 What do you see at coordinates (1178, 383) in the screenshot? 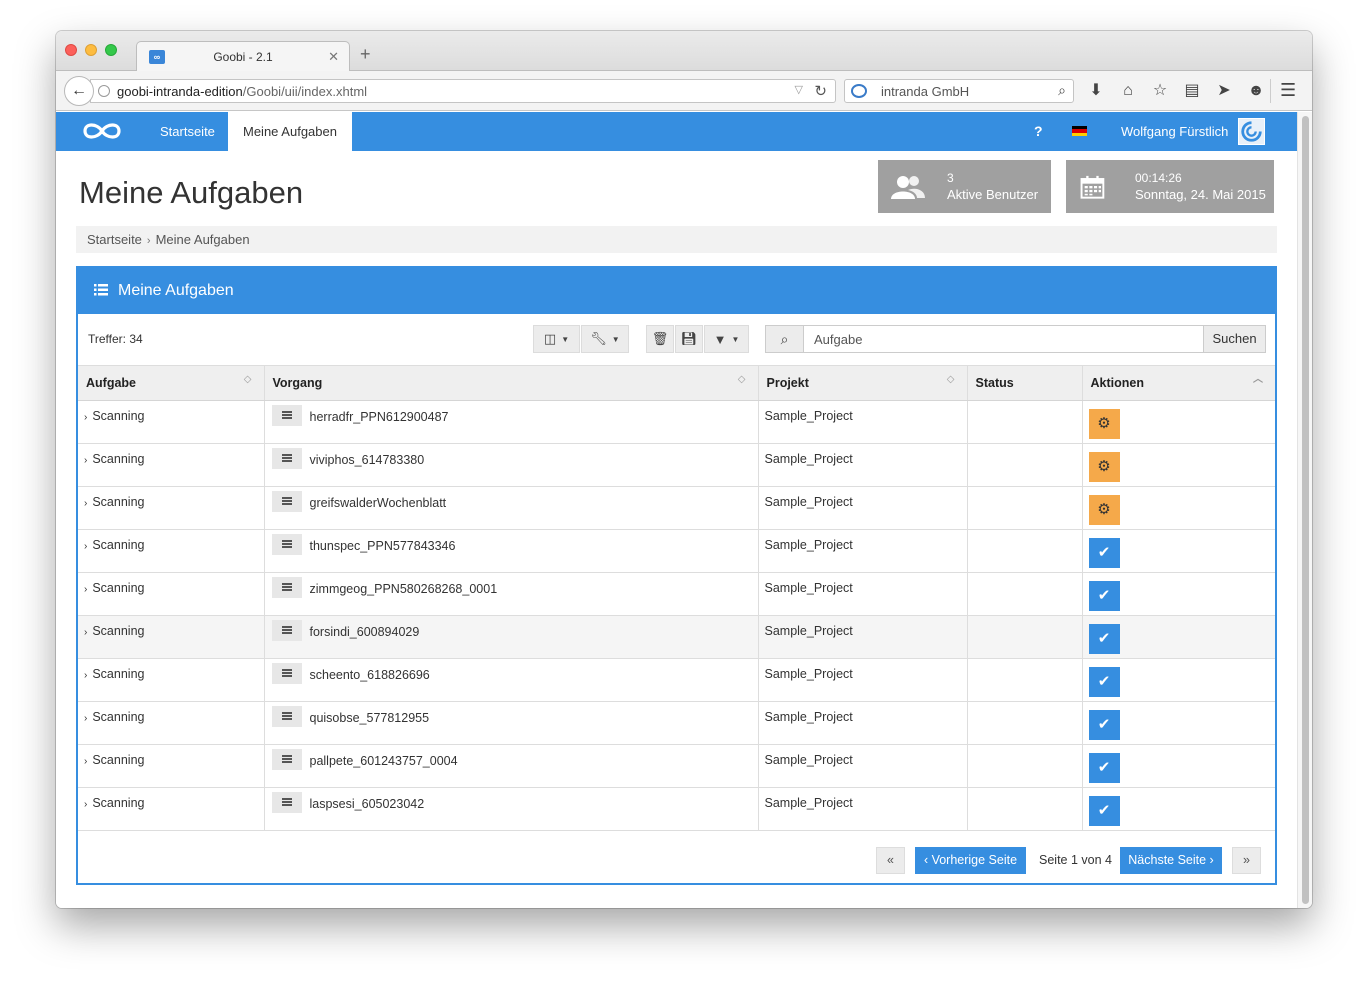
I see `column-header-aktionen: Aktionen ︿` at bounding box center [1178, 383].